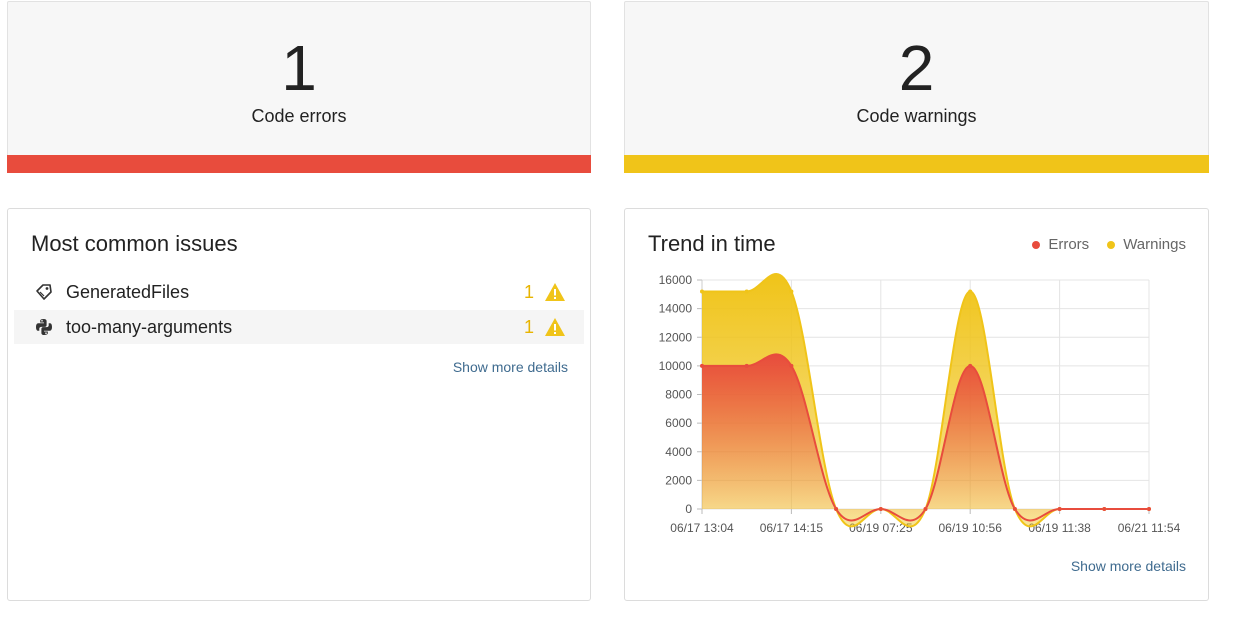 The width and height of the screenshot is (1240, 626). Describe the element at coordinates (792, 528) in the screenshot. I see `x-tick-label: 06/17 14:15` at that location.